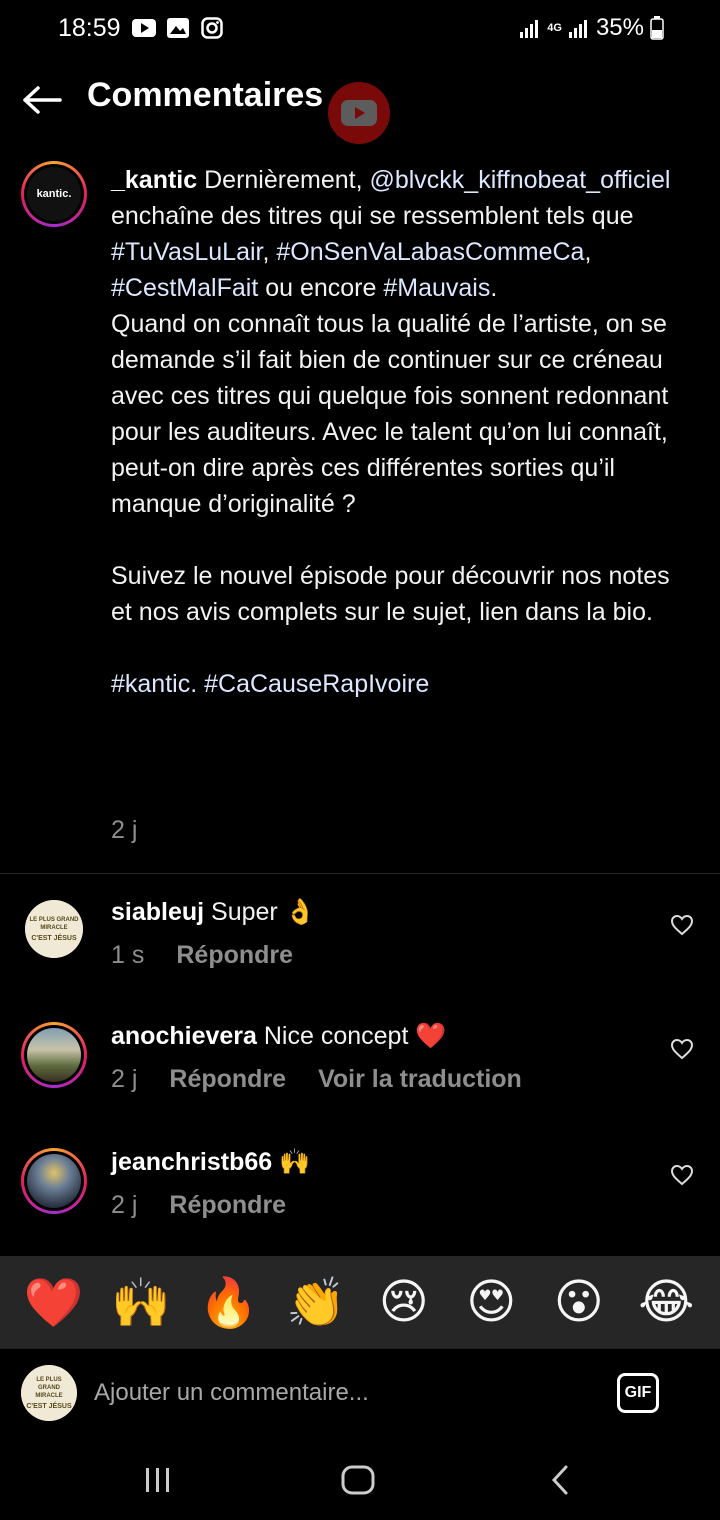 The image size is (720, 1520). I want to click on caption-hashtag-link: #CestMalFait, so click(184, 288).